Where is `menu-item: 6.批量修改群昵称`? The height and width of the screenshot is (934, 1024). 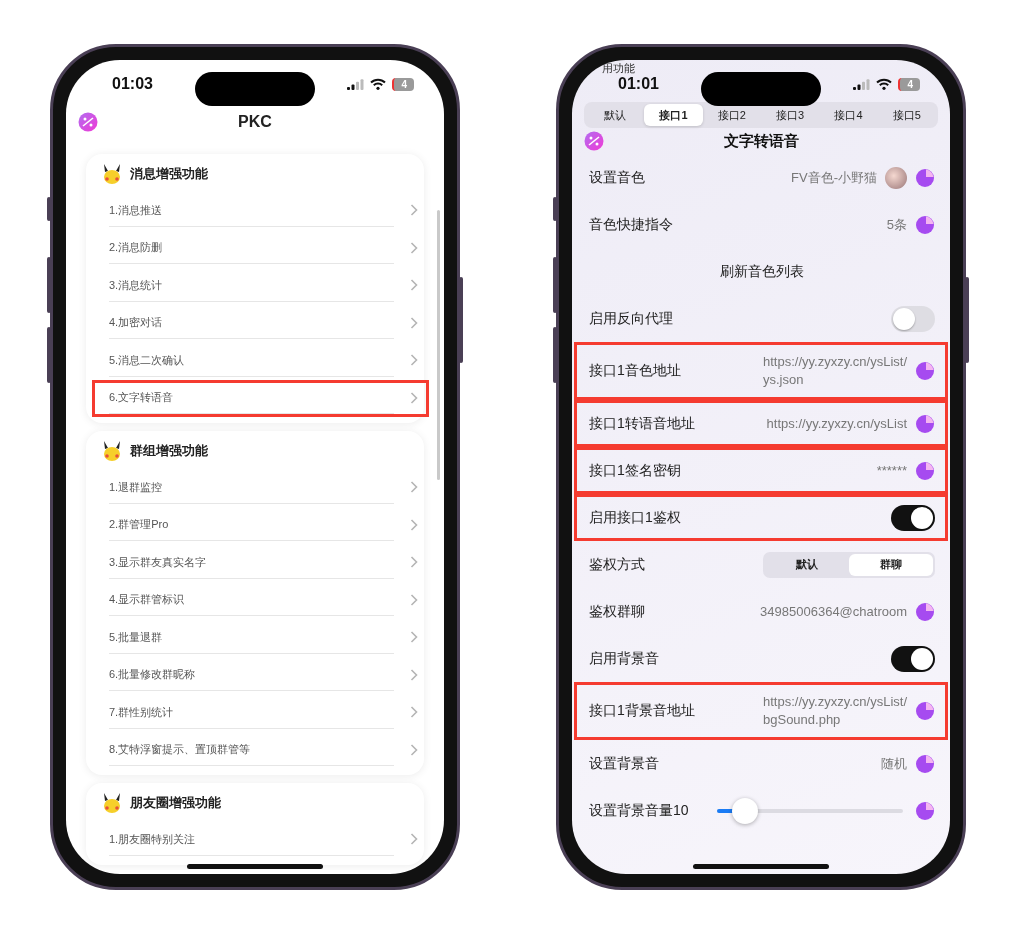 menu-item: 6.批量修改群昵称 is located at coordinates (152, 675).